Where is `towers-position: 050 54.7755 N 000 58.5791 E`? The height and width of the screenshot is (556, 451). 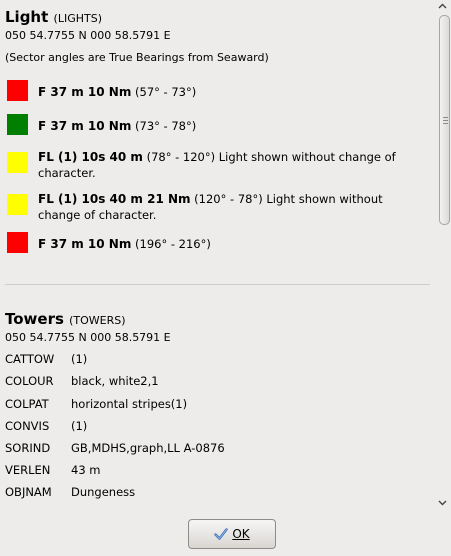 towers-position: 050 54.7755 N 000 58.5791 E is located at coordinates (88, 337).